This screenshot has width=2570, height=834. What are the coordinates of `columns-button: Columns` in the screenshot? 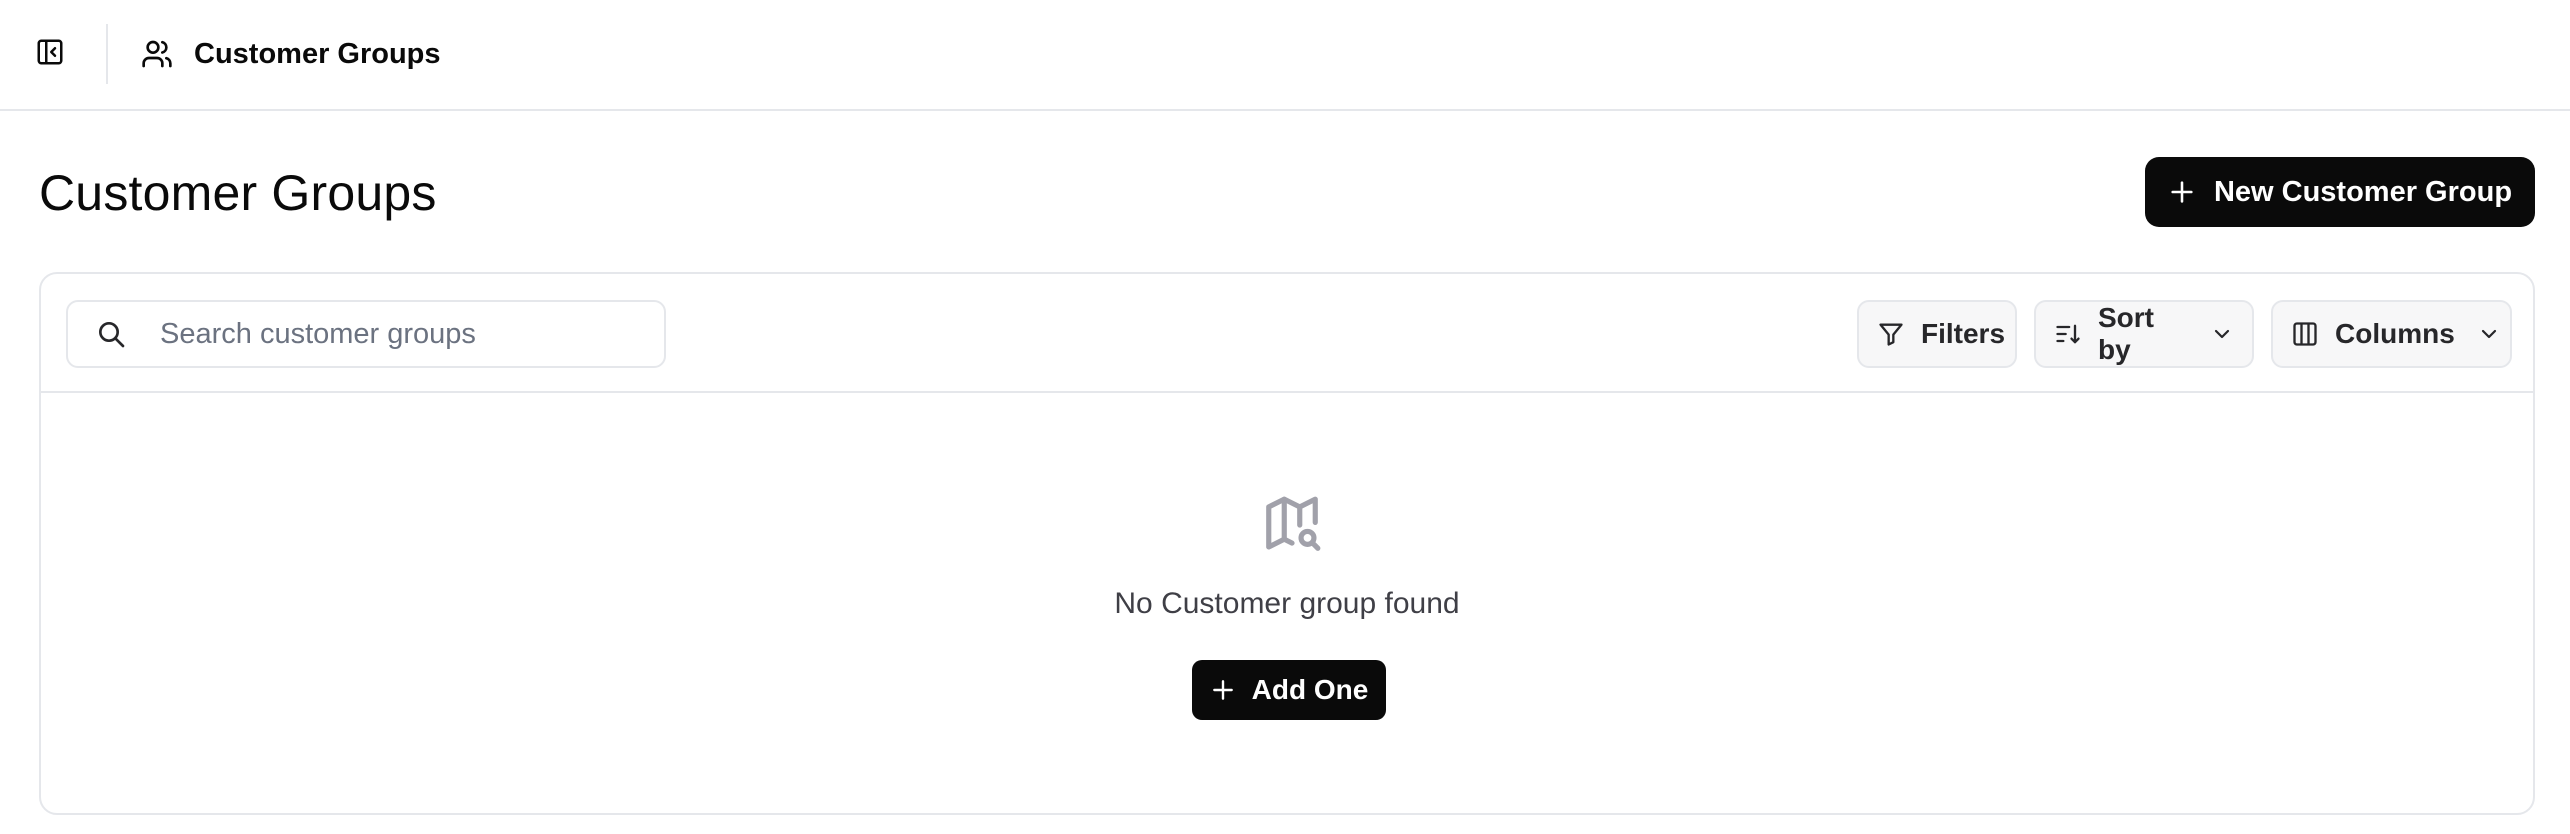 It's located at (2391, 334).